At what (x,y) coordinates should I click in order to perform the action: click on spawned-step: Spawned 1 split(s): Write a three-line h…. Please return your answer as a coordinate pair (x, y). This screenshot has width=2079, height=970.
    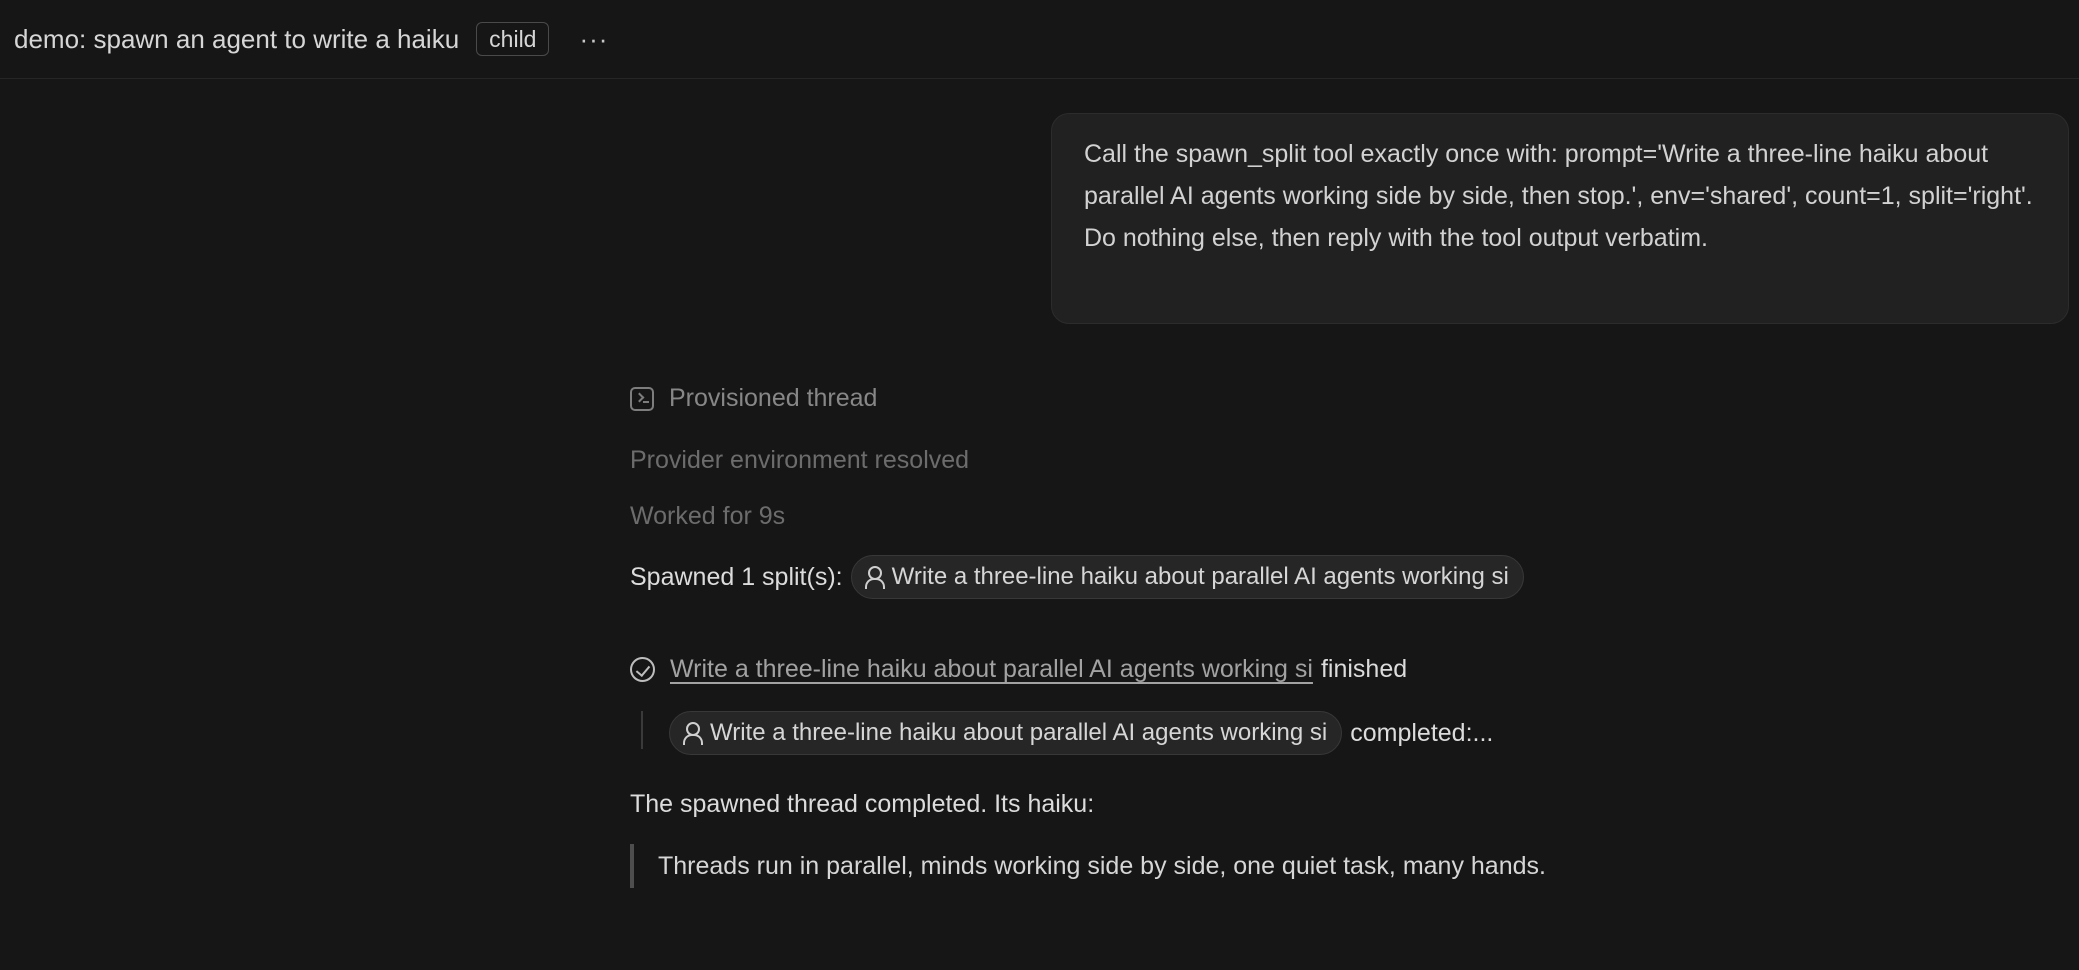
    Looking at the image, I should click on (1077, 577).